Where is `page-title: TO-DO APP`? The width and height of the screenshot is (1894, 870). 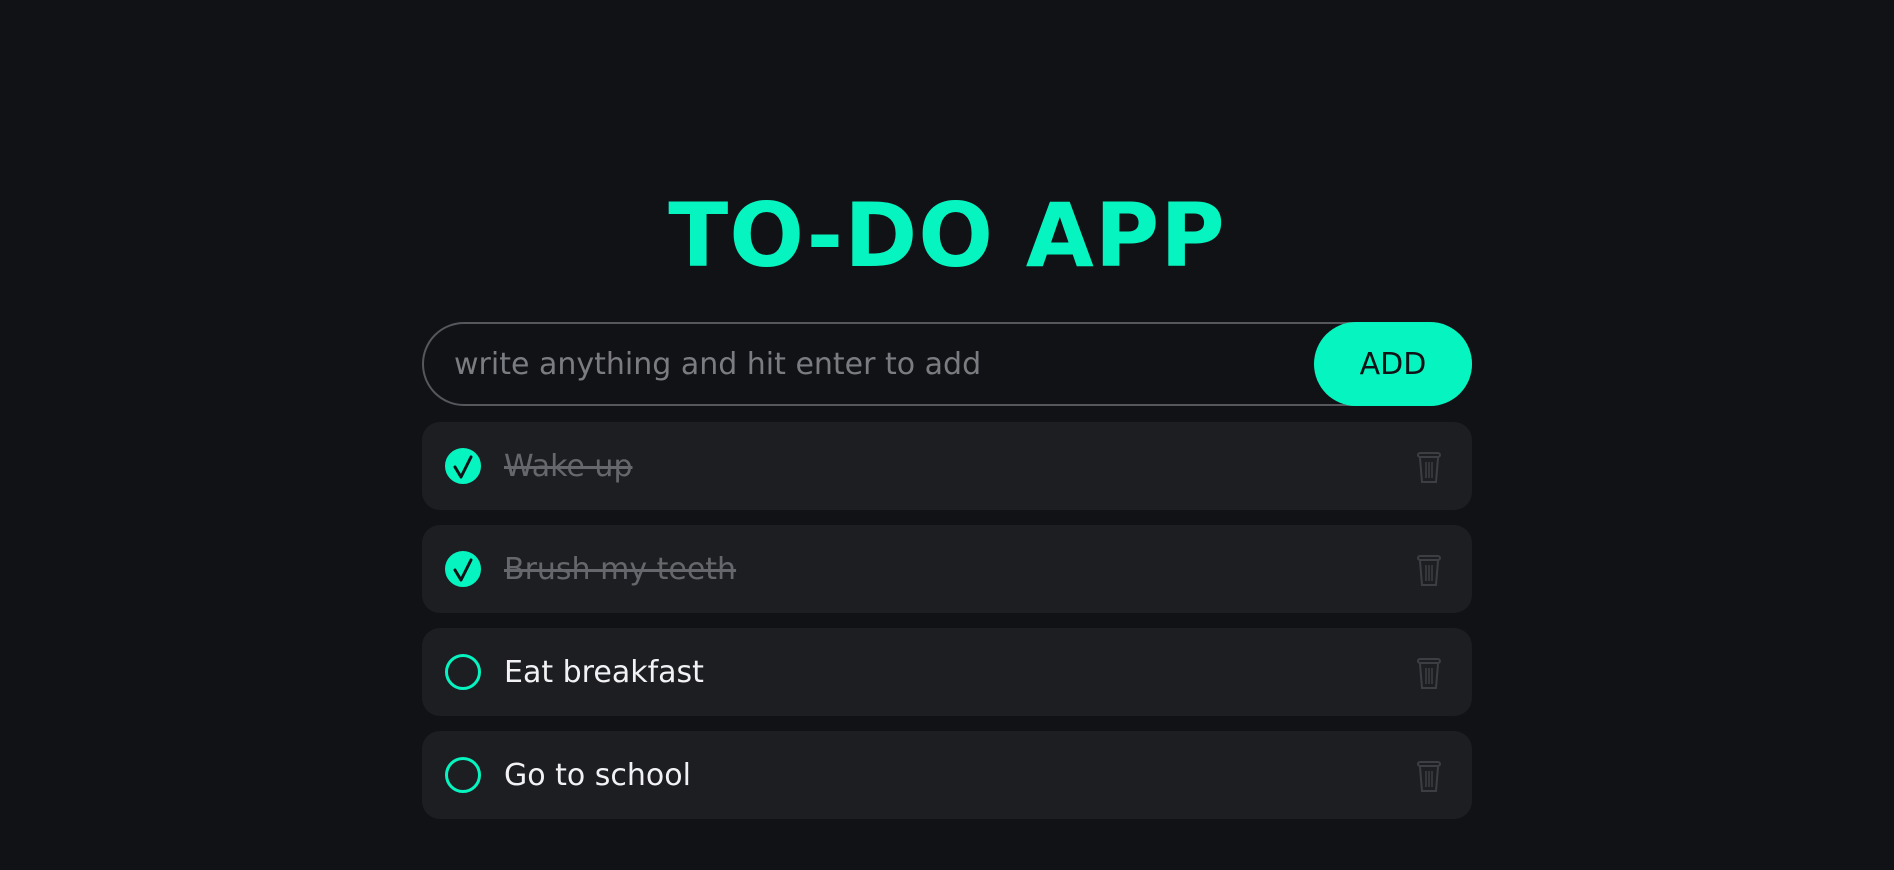 page-title: TO-DO APP is located at coordinates (947, 235).